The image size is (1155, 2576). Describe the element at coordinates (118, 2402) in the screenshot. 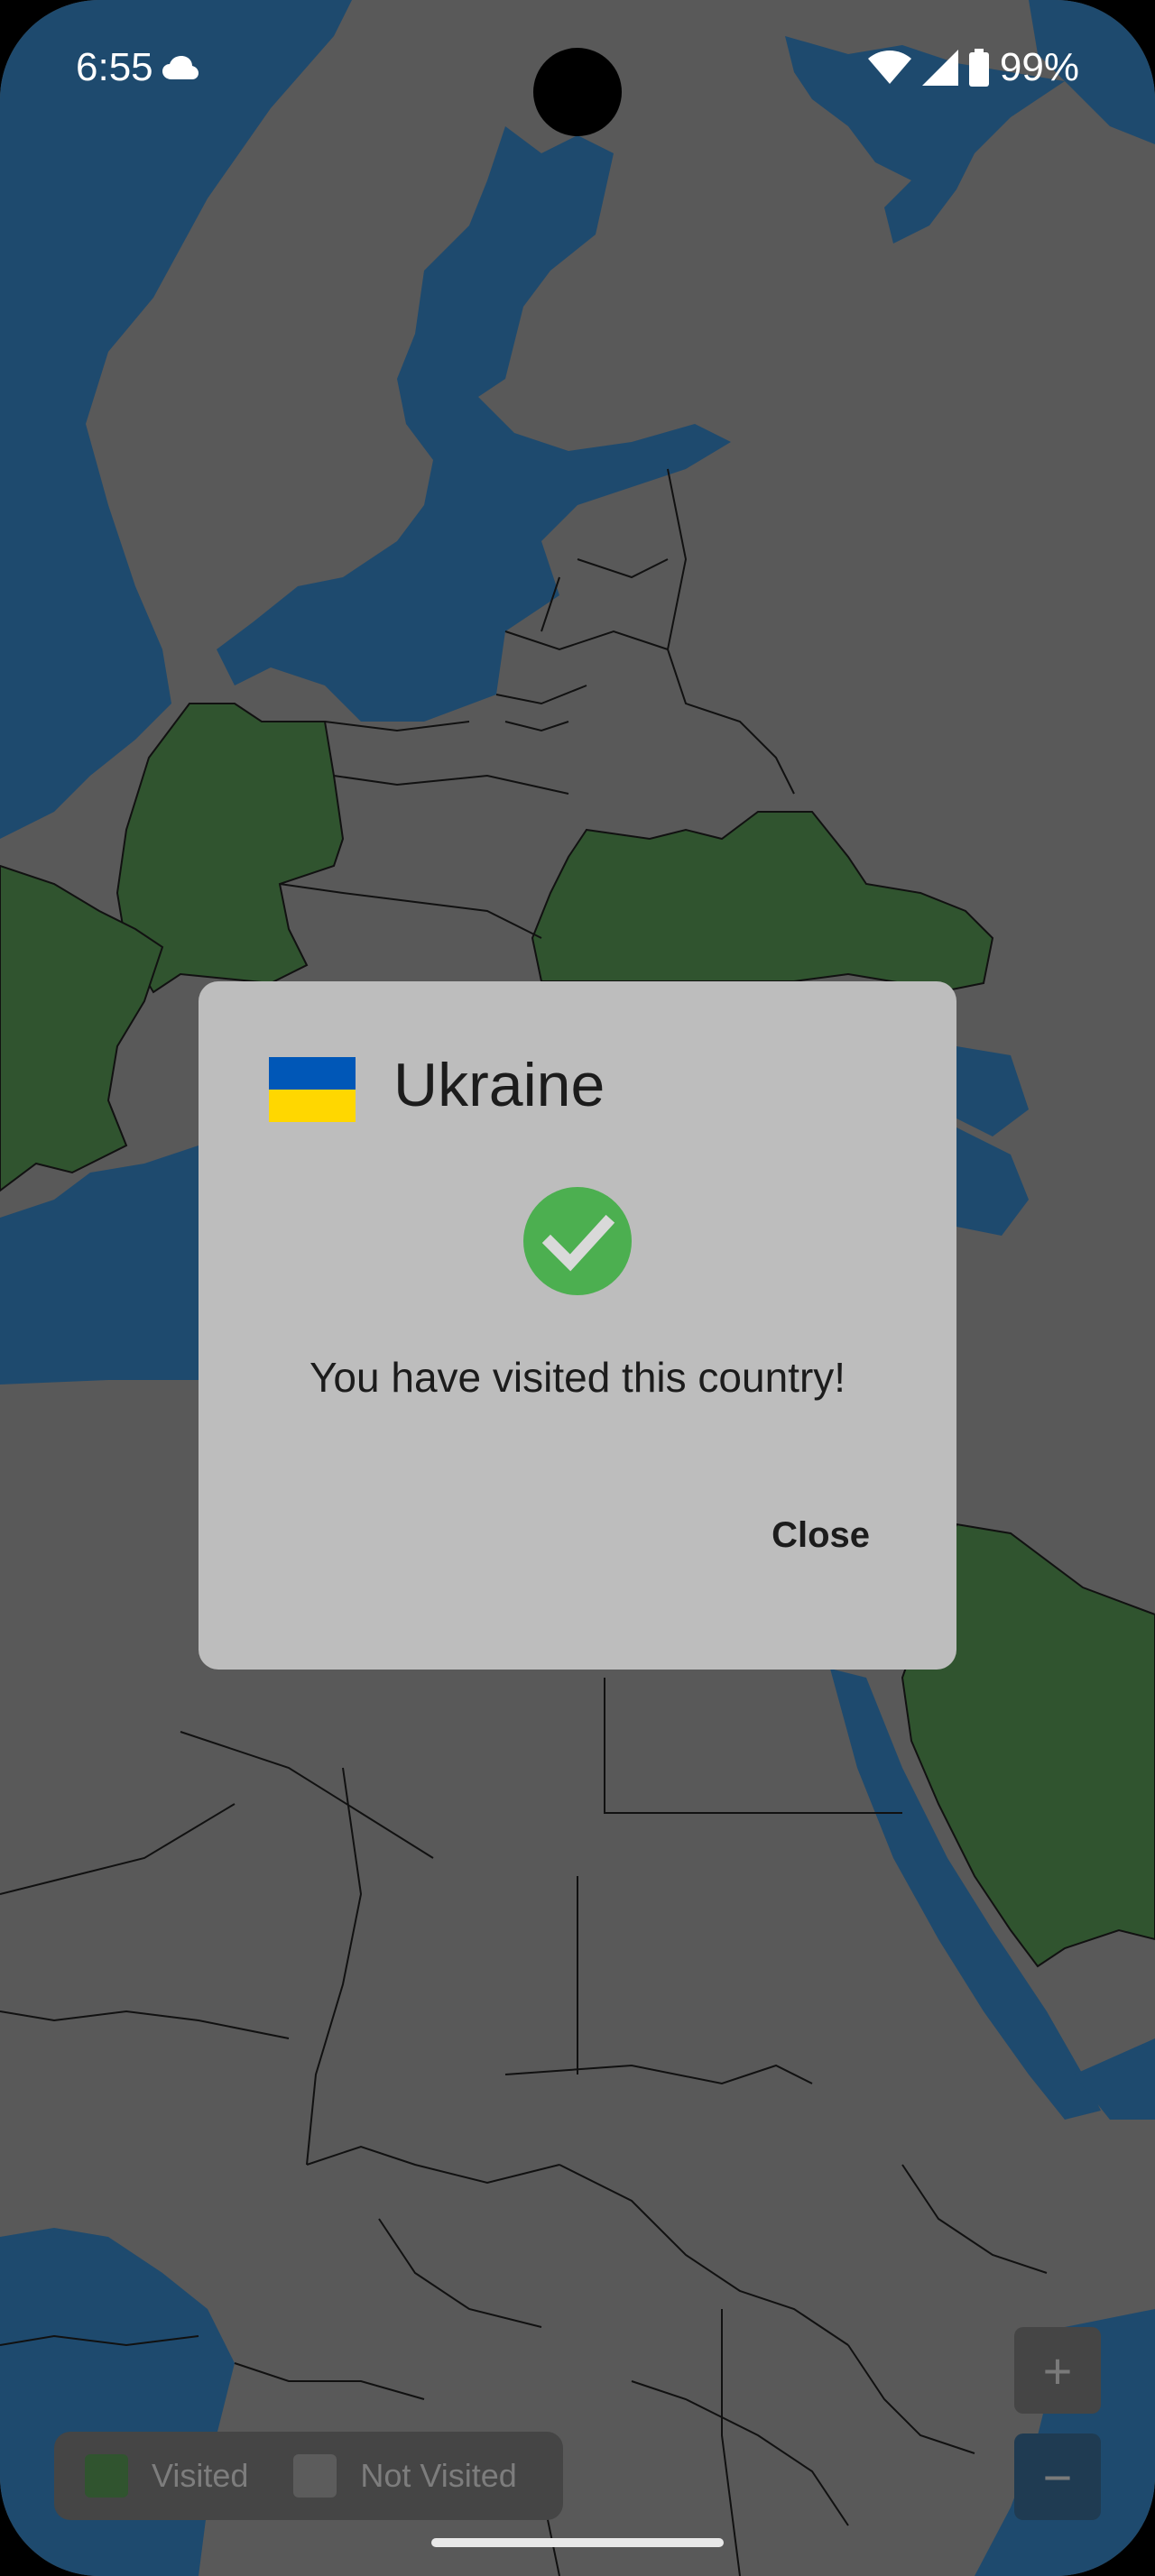

I see `atlantic-ocean-south` at that location.